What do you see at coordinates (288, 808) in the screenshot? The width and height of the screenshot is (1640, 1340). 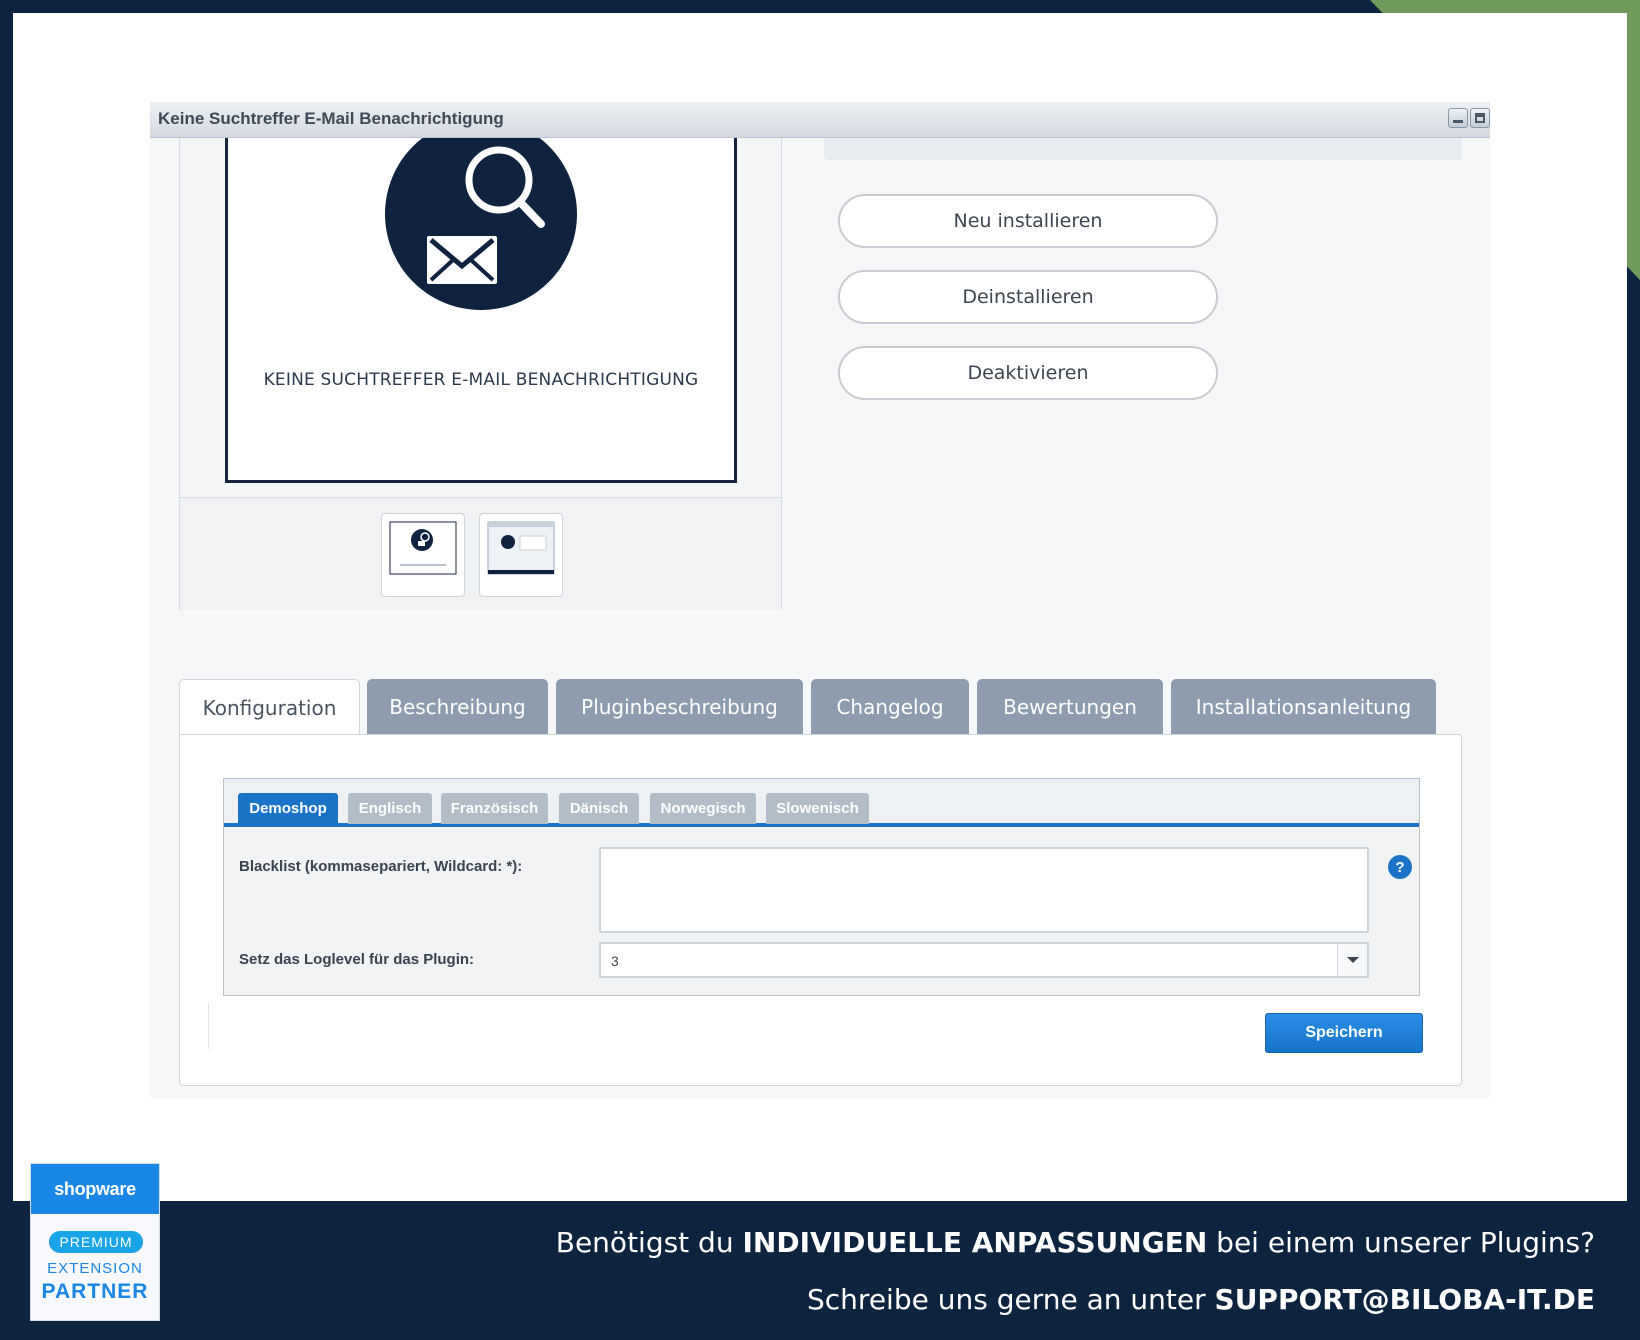 I see `shop-tab-demoshop: Demoshop` at bounding box center [288, 808].